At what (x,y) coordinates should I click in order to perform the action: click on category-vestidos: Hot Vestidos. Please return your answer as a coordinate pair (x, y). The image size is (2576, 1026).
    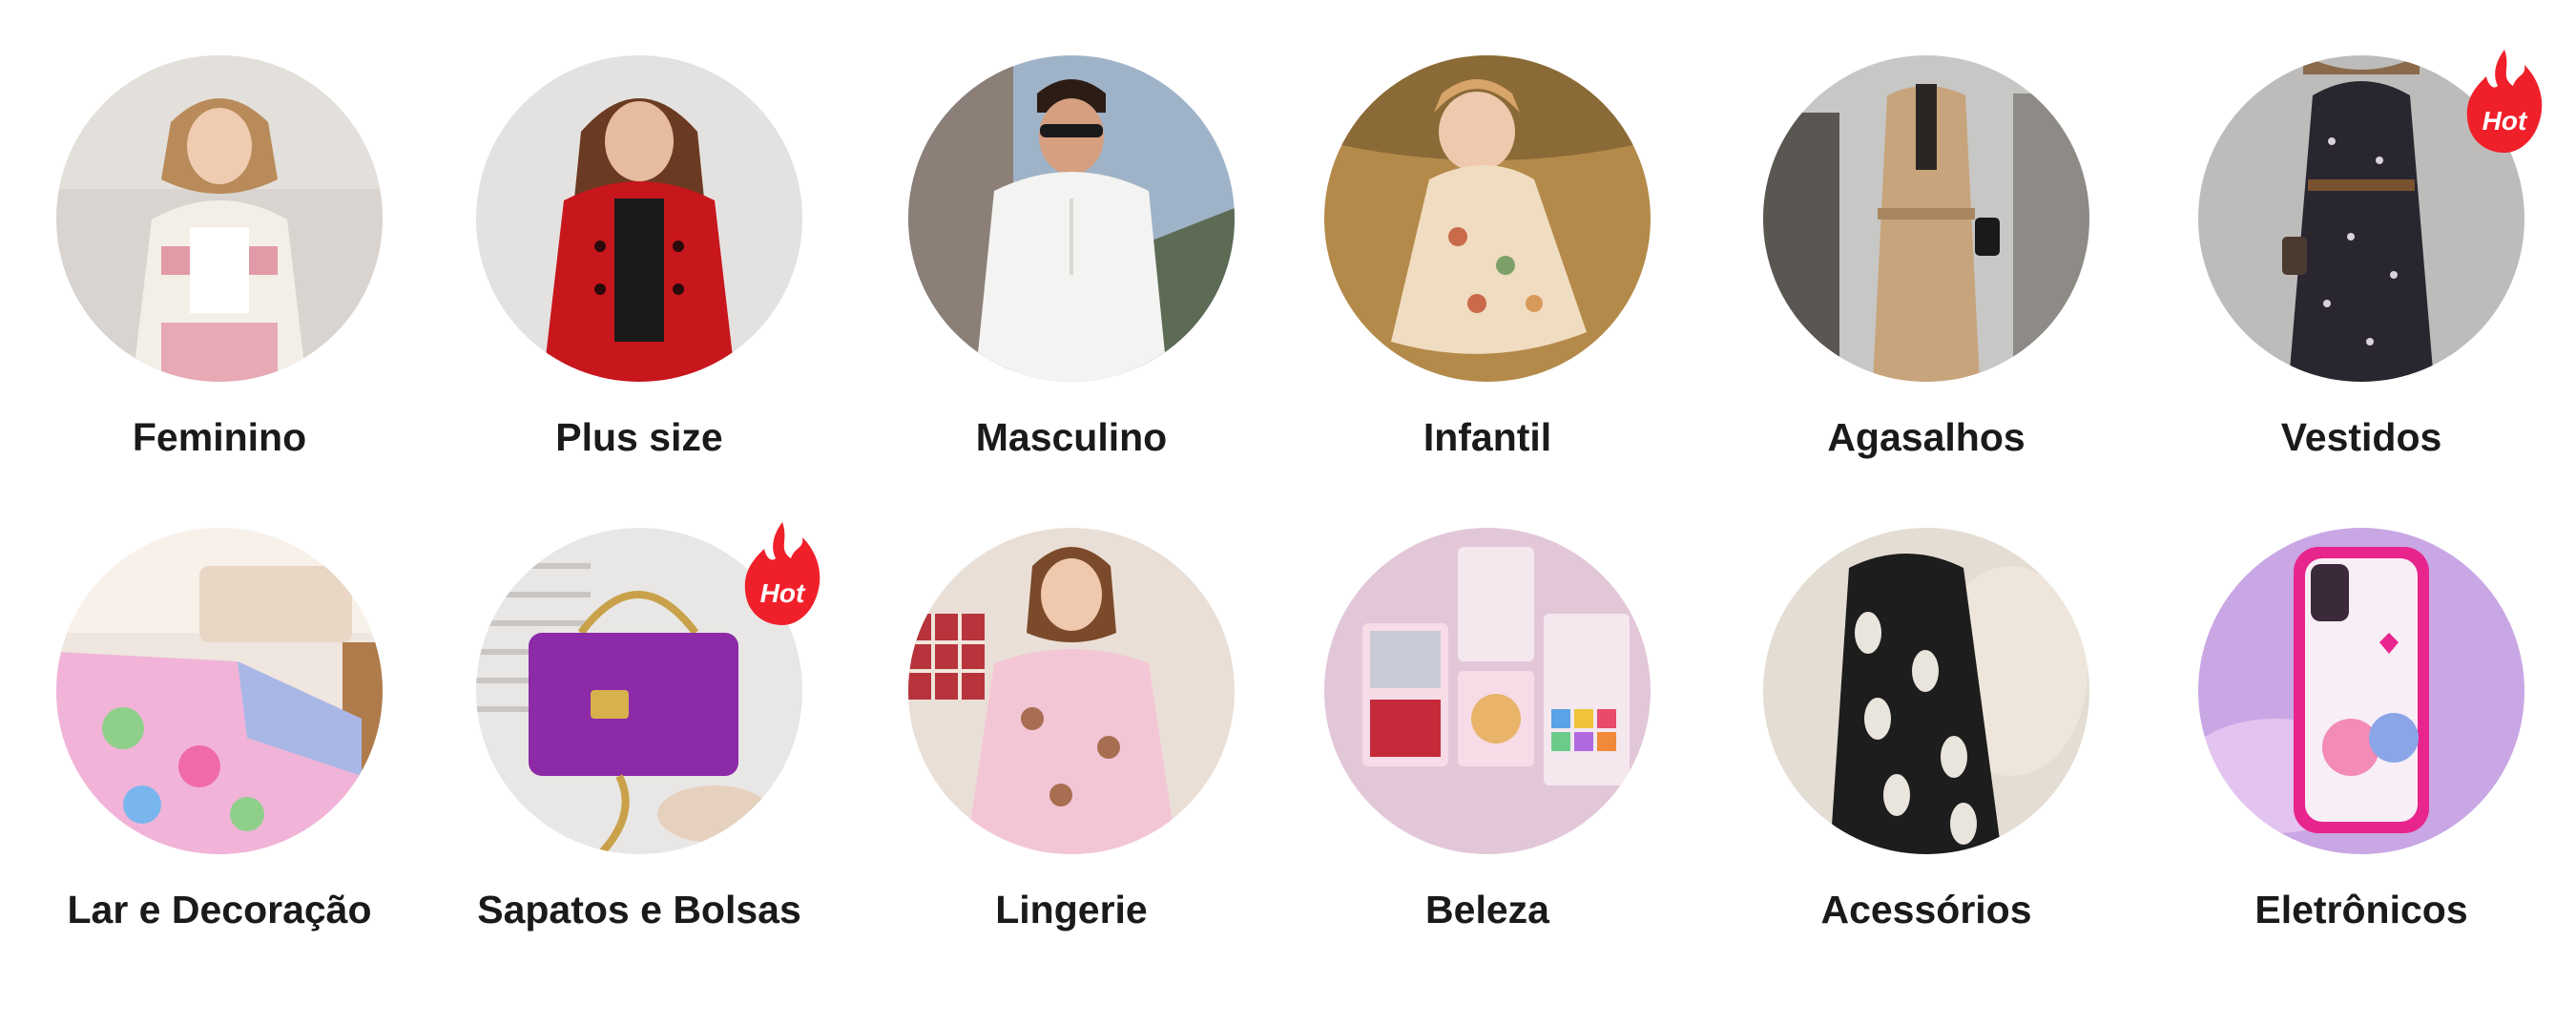
    Looking at the image, I should click on (2359, 255).